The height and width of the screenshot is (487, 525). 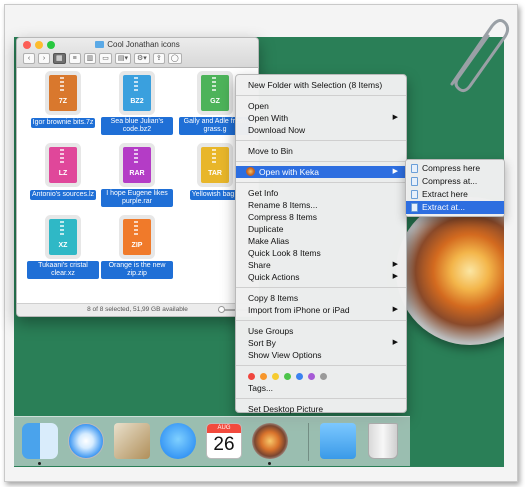 What do you see at coordinates (395, 264) in the screenshot?
I see `submenu-arrow-icon: ▶` at bounding box center [395, 264].